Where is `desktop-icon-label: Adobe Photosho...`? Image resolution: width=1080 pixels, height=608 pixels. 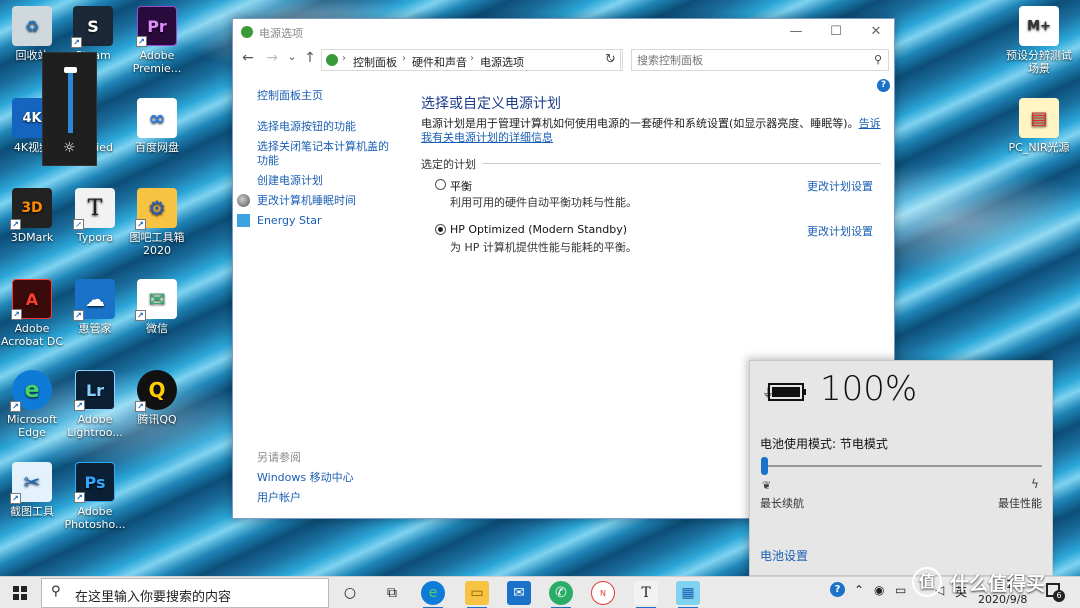
desktop-icon-label: Adobe Photosho... is located at coordinates (95, 518).